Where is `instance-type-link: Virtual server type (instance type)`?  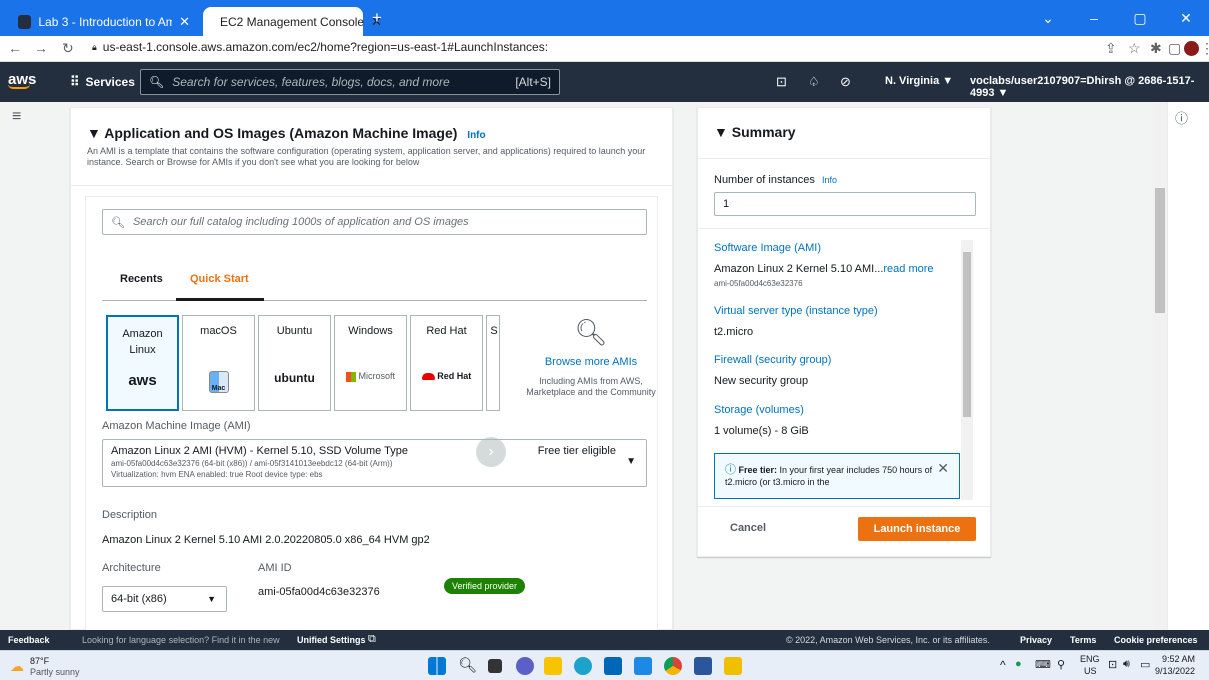
instance-type-link: Virtual server type (instance type) is located at coordinates (796, 311).